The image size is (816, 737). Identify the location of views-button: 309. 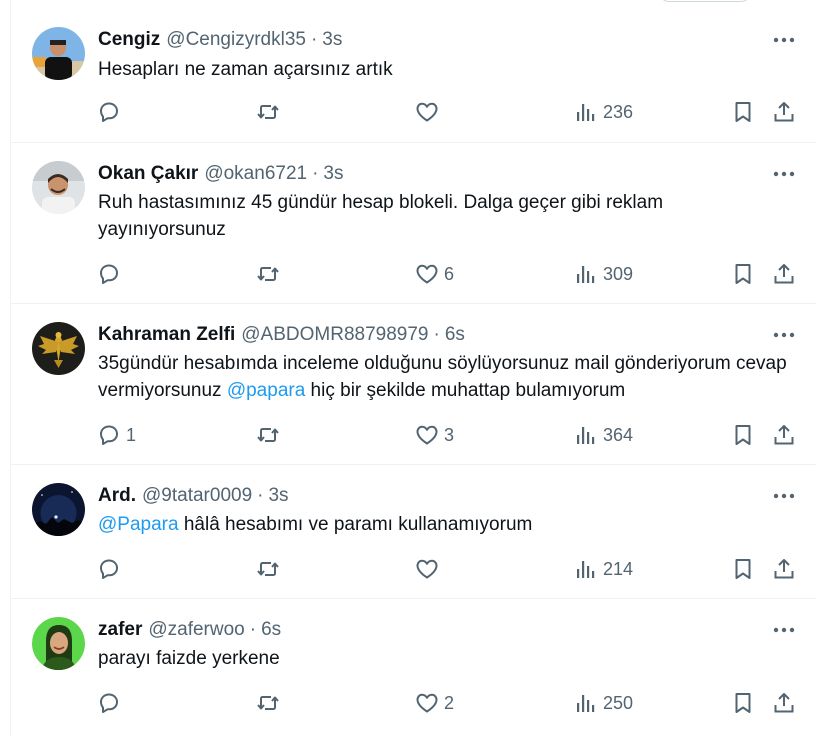
(603, 274).